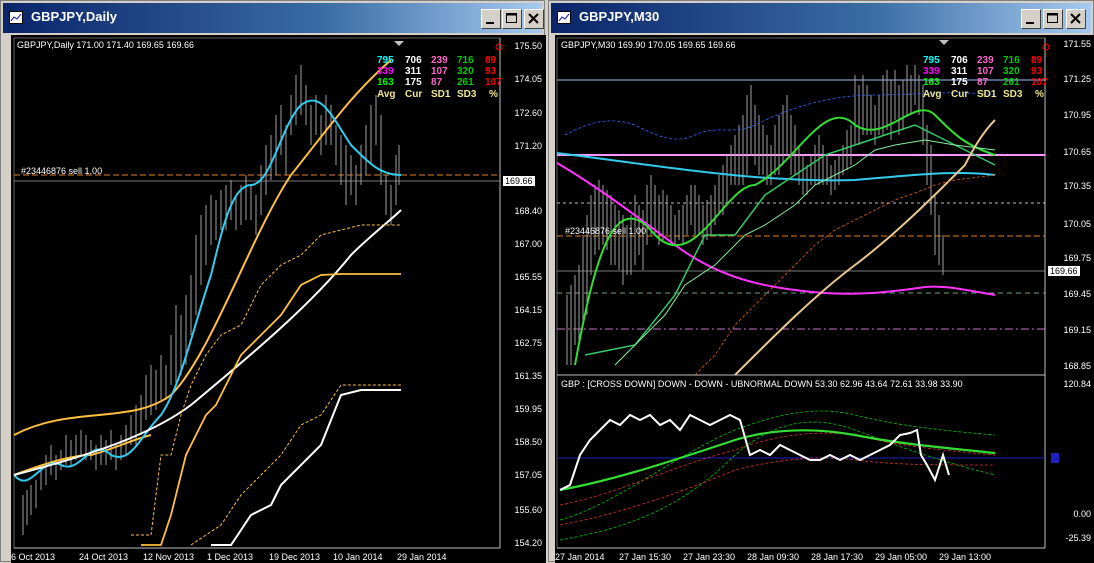  What do you see at coordinates (528, 442) in the screenshot?
I see `price-tick: 158.50` at bounding box center [528, 442].